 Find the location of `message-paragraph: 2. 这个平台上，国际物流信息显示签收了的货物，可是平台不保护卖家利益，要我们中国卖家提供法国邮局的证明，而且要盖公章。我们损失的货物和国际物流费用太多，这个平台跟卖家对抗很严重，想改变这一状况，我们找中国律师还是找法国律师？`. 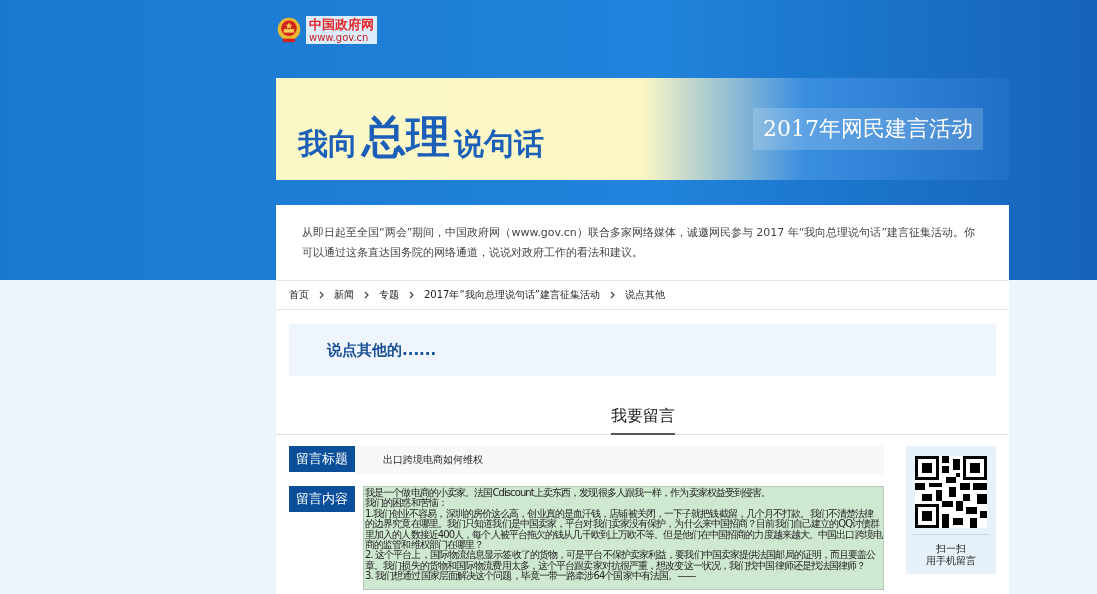

message-paragraph: 2. 这个平台上，国际物流信息显示签收了的货物，可是平台不保护卖家利益，要我们中国卖家提供法国邮局的证明，而且要盖公章。我们损失的货物和国际物流费用太多，这个平台跟卖家对抗很严重，想改变这一状况，我们找中国律师还是找法国律师？ is located at coordinates (621, 560).